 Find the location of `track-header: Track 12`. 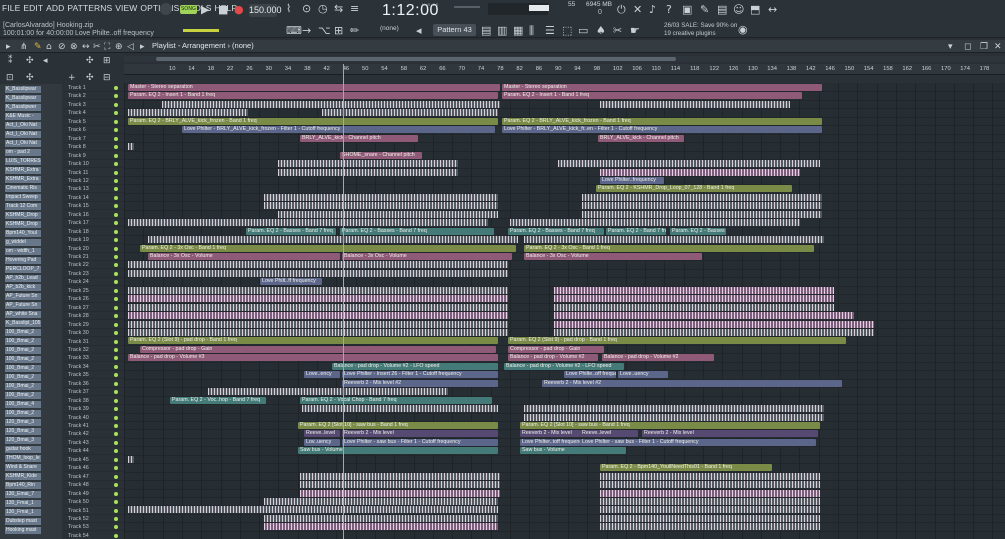

track-header: Track 12 is located at coordinates (93, 181).